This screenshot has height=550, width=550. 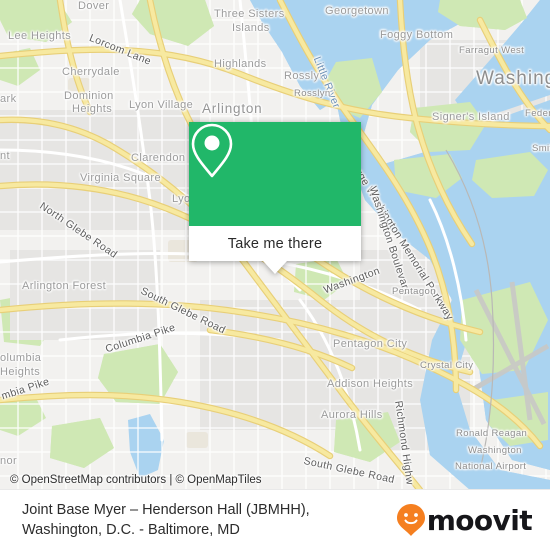 What do you see at coordinates (275, 174) in the screenshot?
I see `popup-header` at bounding box center [275, 174].